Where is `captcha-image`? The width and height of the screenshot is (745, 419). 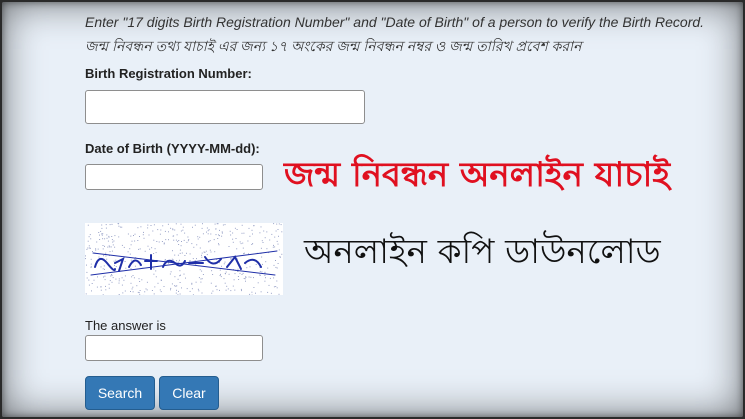 captcha-image is located at coordinates (184, 259).